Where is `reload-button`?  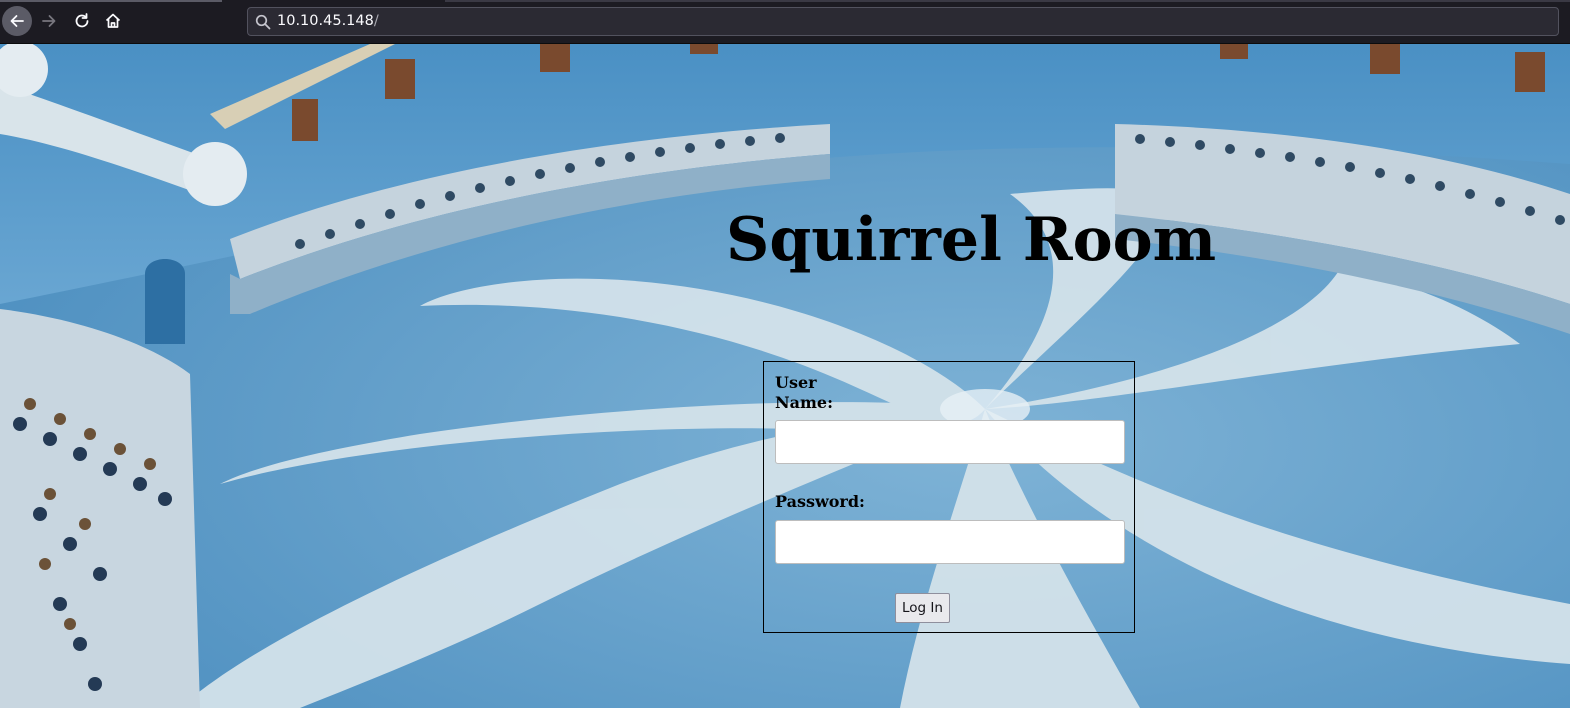 reload-button is located at coordinates (82, 21).